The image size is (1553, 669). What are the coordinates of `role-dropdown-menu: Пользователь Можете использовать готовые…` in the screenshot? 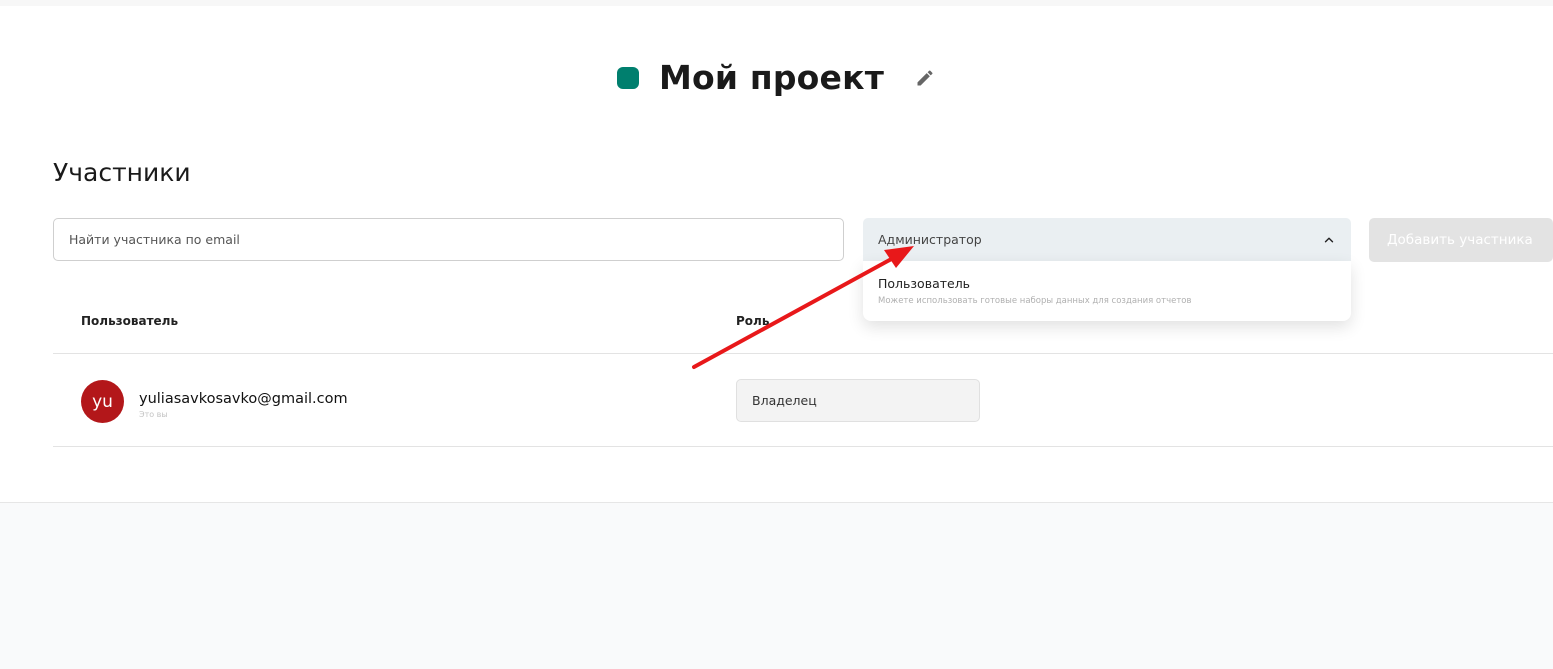 It's located at (1107, 291).